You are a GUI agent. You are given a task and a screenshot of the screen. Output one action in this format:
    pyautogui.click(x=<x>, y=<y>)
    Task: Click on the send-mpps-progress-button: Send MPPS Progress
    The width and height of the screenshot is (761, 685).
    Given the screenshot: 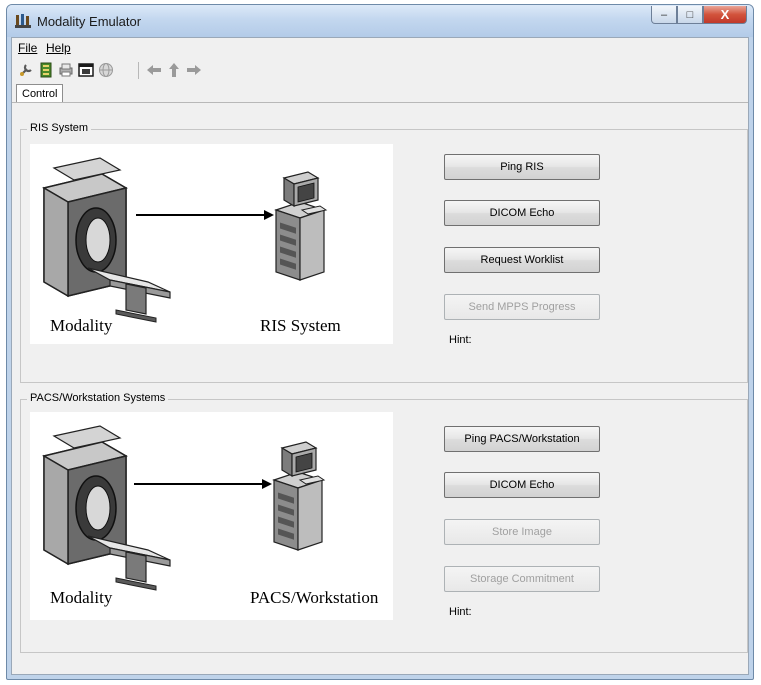 What is the action you would take?
    pyautogui.click(x=522, y=307)
    